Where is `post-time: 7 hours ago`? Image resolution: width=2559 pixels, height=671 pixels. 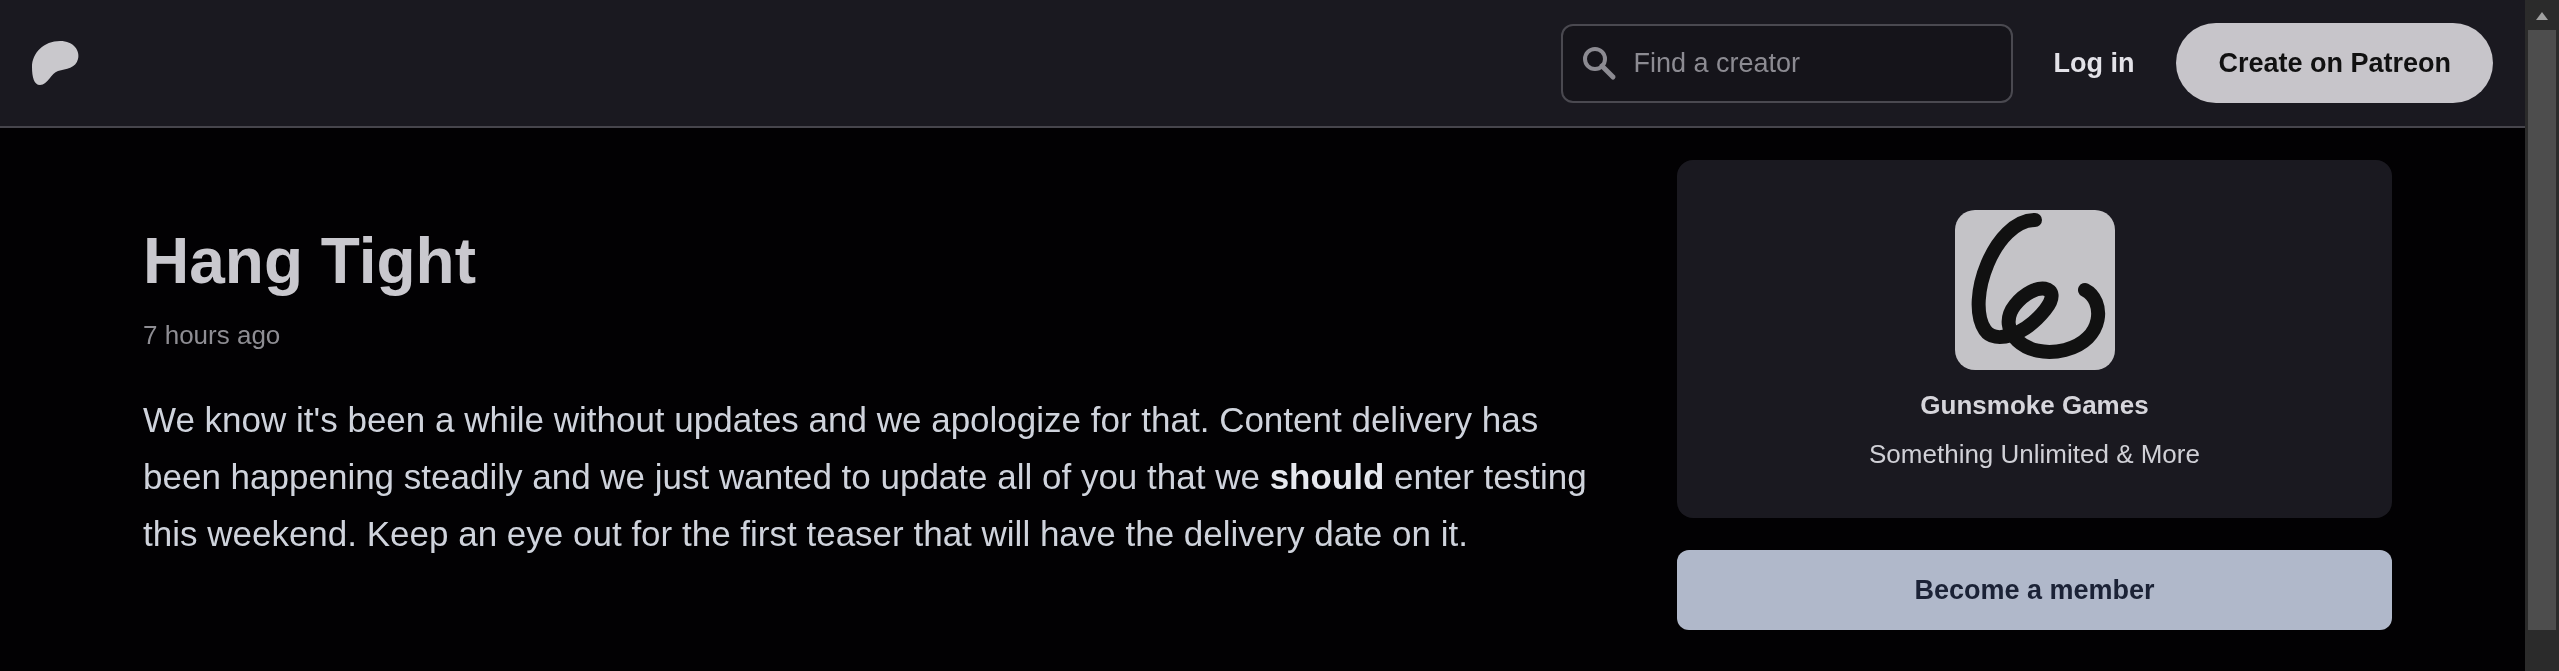 post-time: 7 hours ago is located at coordinates (212, 336).